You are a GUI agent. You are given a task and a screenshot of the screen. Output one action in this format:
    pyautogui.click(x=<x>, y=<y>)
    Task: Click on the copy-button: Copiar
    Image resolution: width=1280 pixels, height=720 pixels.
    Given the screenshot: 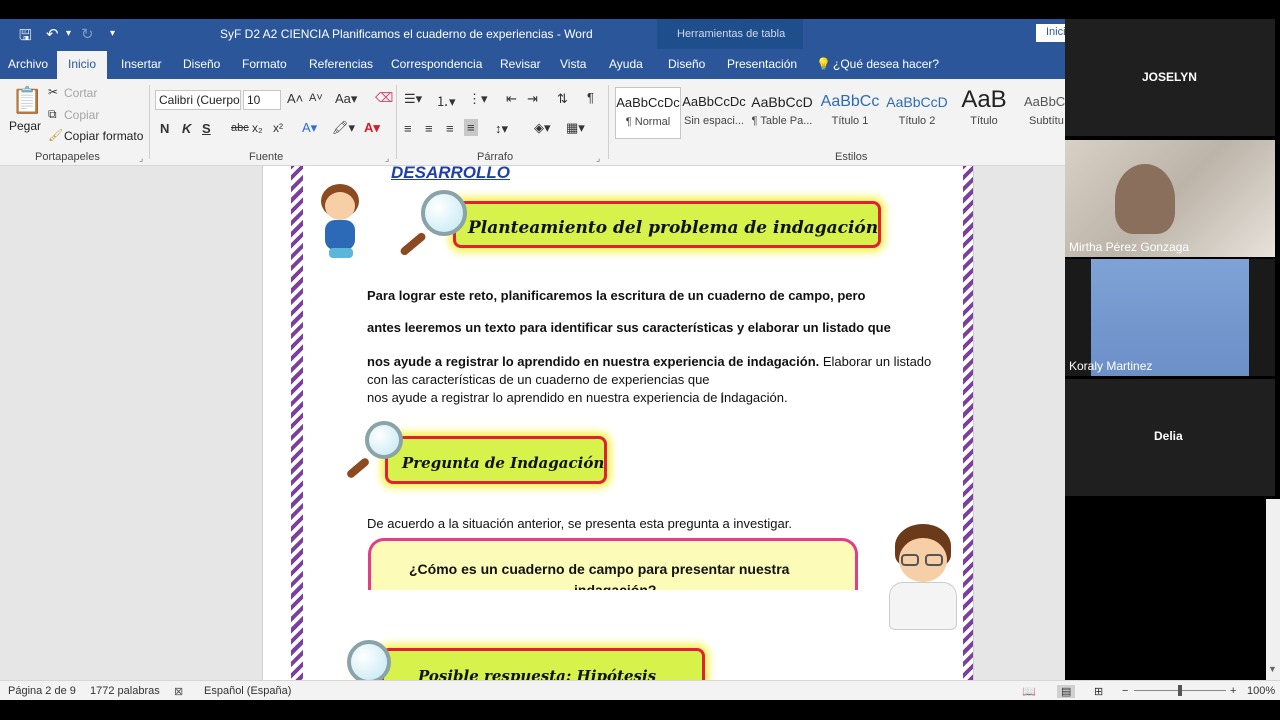 What is the action you would take?
    pyautogui.click(x=81, y=115)
    